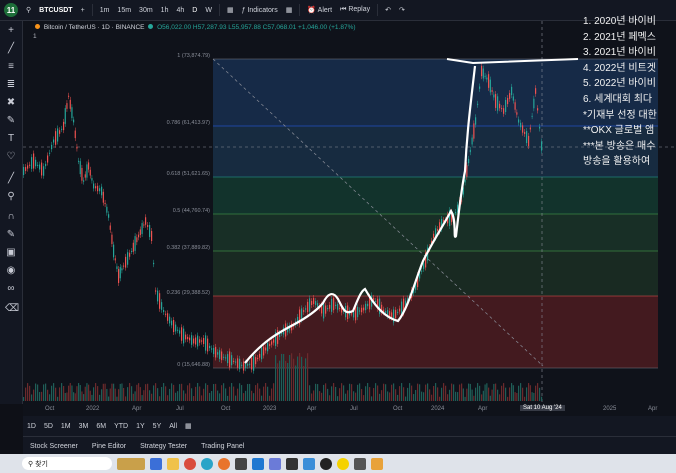  Describe the element at coordinates (319, 10) in the screenshot. I see `alert-button: ⏰ Alert` at that location.